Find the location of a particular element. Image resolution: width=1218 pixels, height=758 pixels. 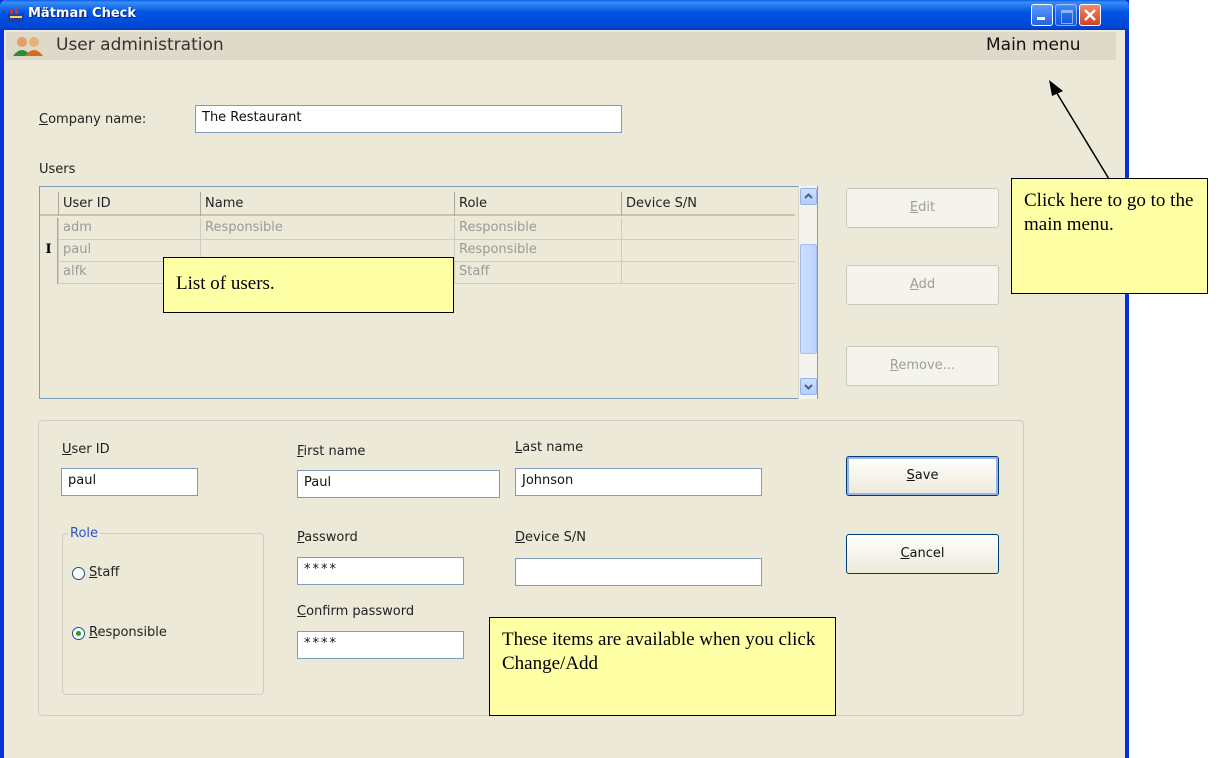

title-bar: Mätman Check is located at coordinates (564, 15).